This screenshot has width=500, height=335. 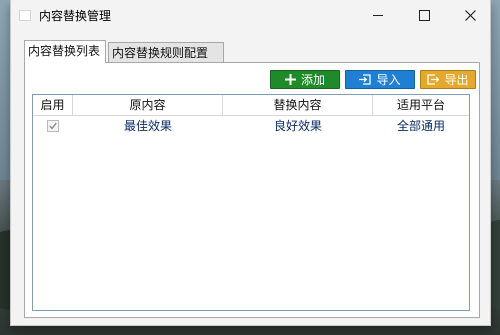 What do you see at coordinates (297, 126) in the screenshot?
I see `replacement-content-cell: 良好效果` at bounding box center [297, 126].